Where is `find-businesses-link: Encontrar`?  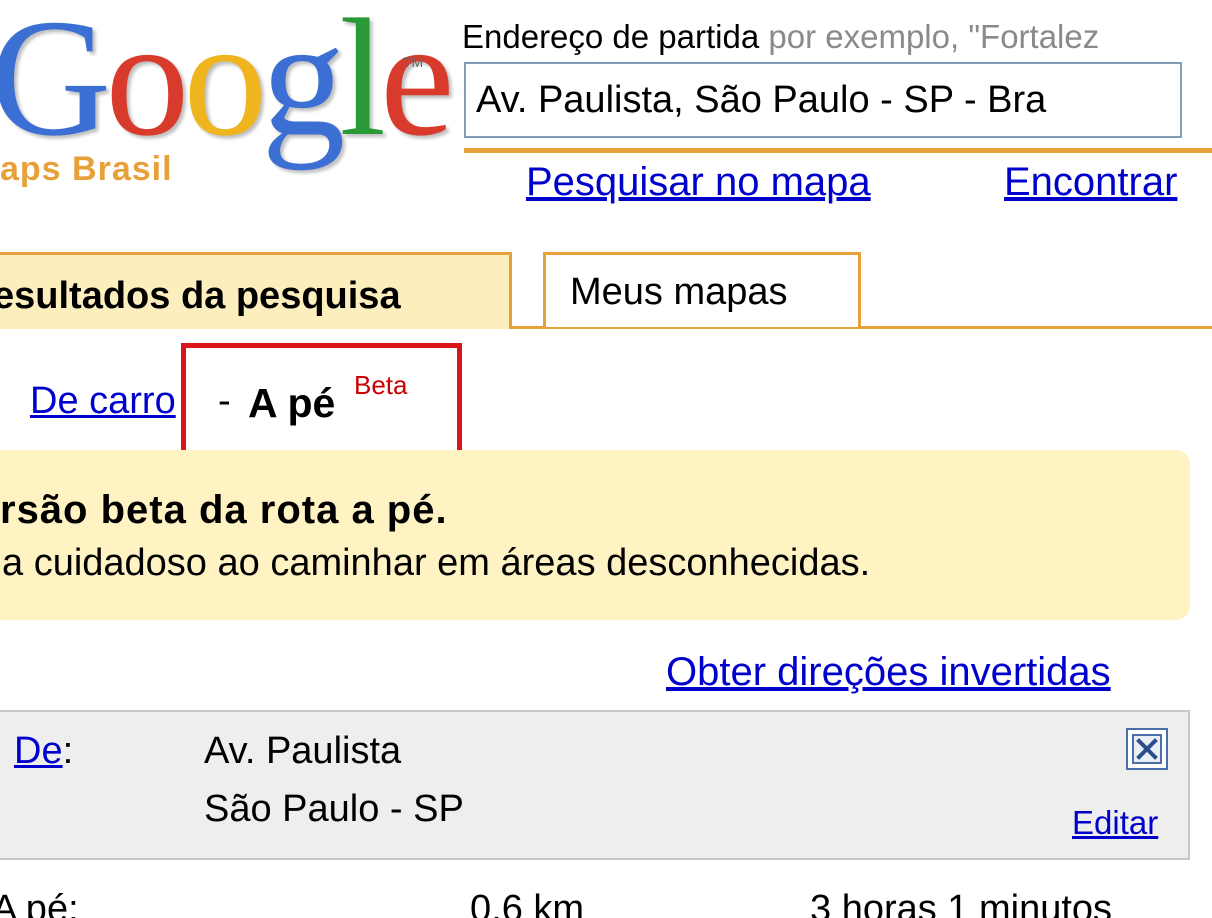 find-businesses-link: Encontrar is located at coordinates (1090, 182).